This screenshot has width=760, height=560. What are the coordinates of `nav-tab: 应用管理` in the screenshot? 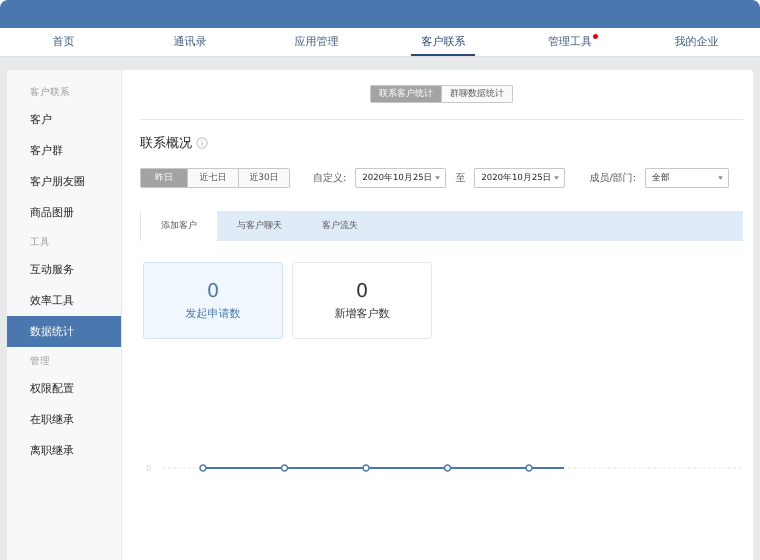 It's located at (316, 42).